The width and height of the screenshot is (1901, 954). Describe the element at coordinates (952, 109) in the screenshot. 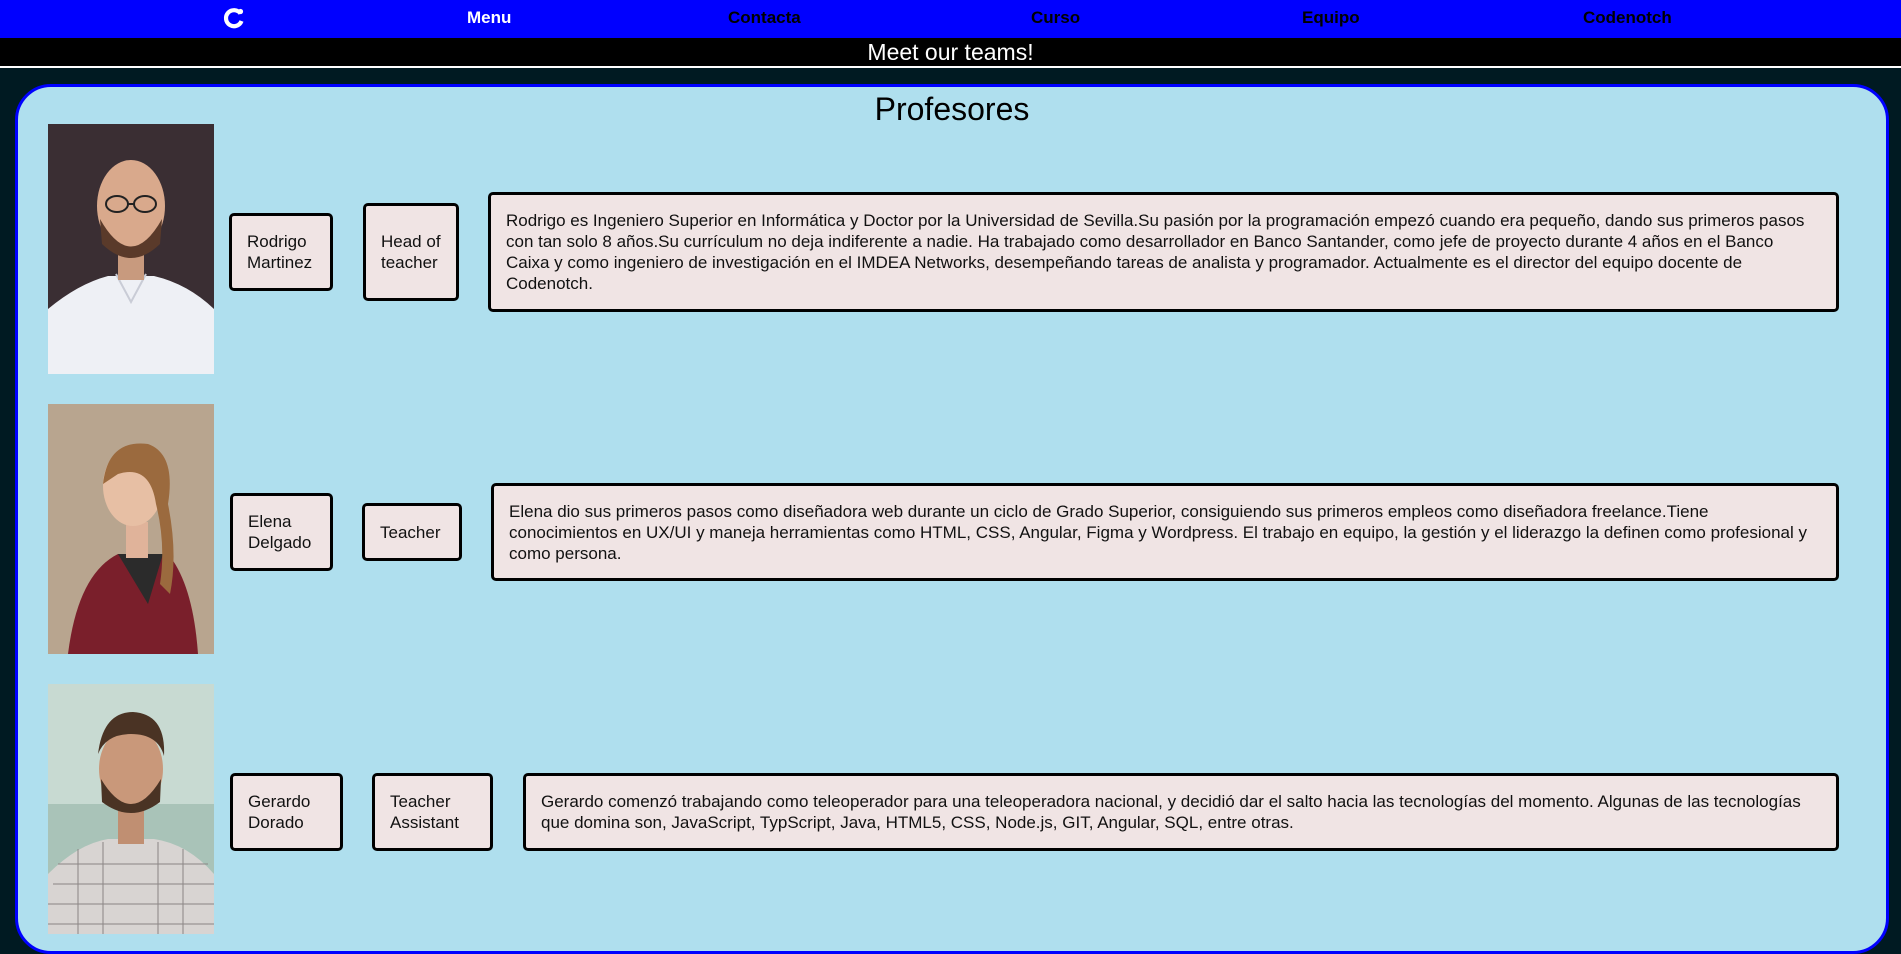

I see `section-title: Profesores` at that location.